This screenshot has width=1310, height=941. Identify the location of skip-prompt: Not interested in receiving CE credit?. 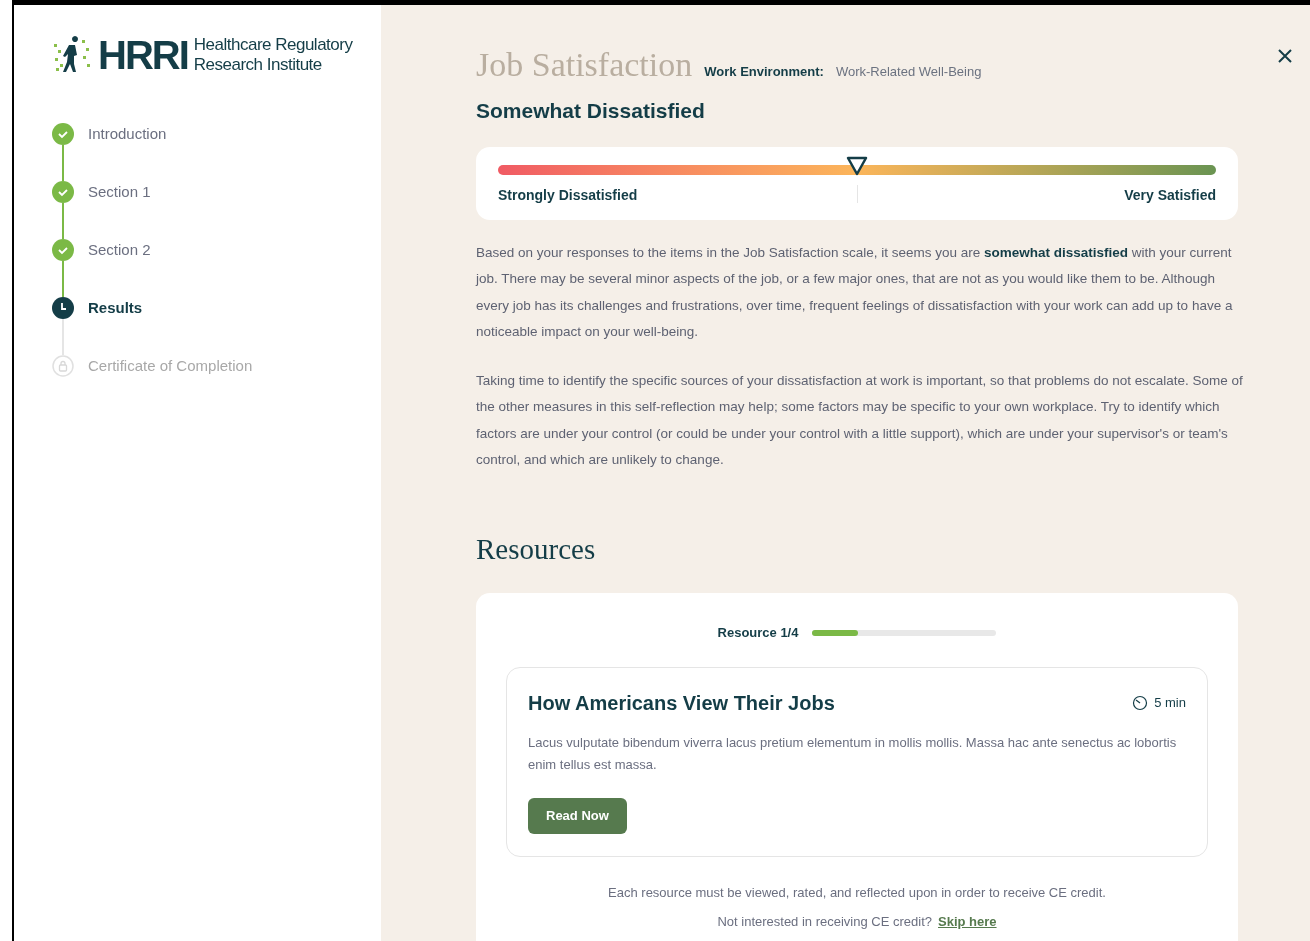
(825, 922).